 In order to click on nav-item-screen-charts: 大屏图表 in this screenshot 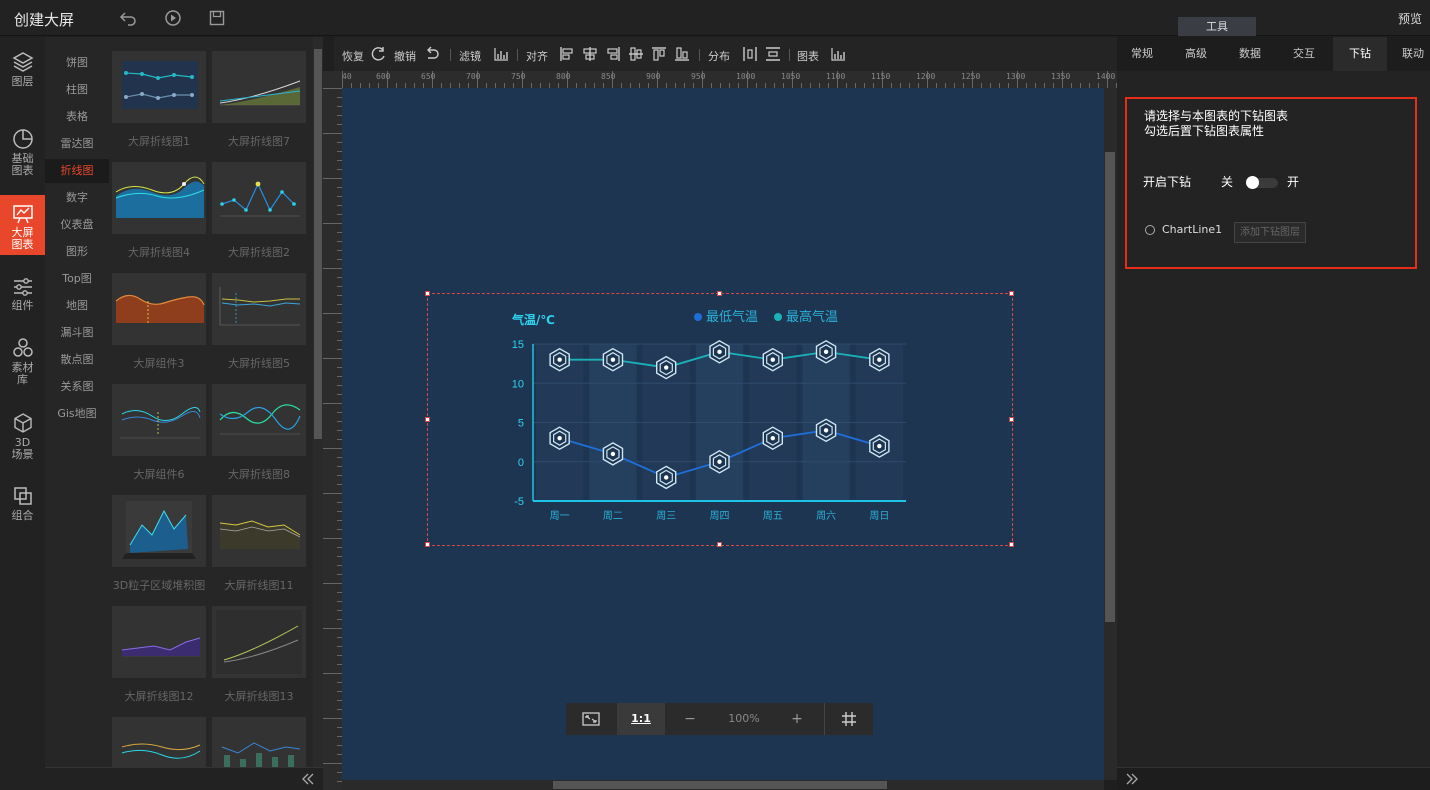, I will do `click(22, 225)`.